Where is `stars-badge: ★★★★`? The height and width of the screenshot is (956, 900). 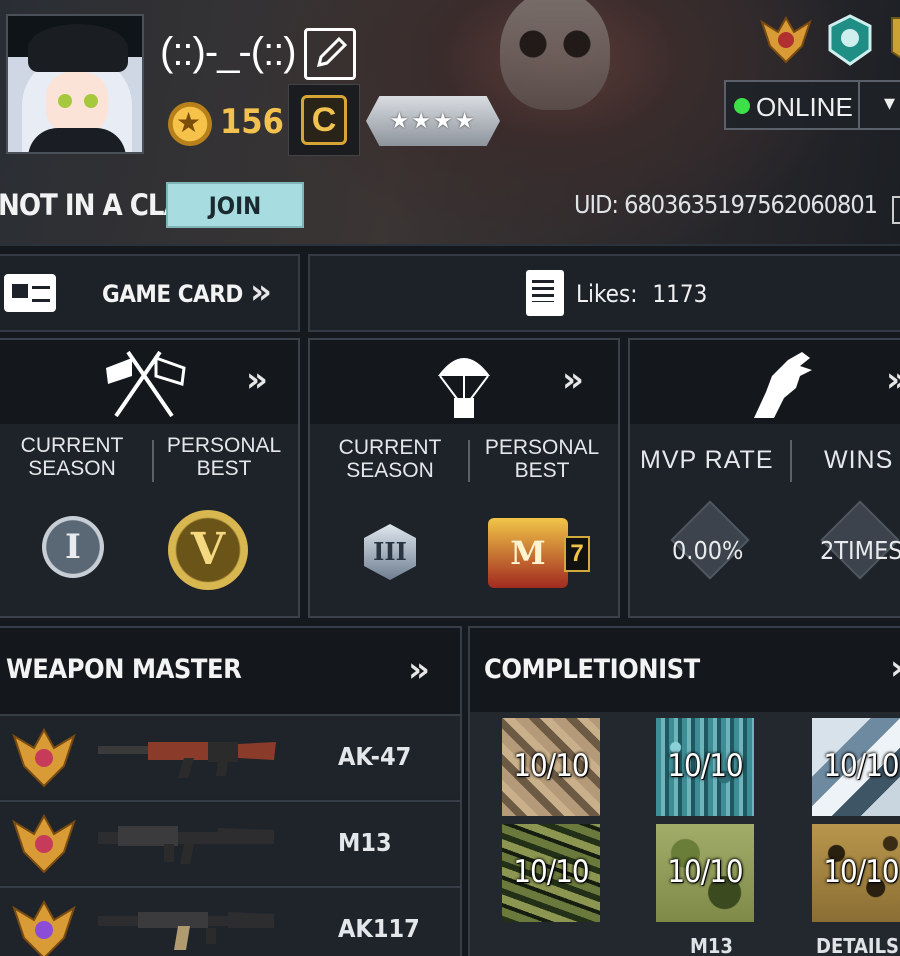 stars-badge: ★★★★ is located at coordinates (433, 121).